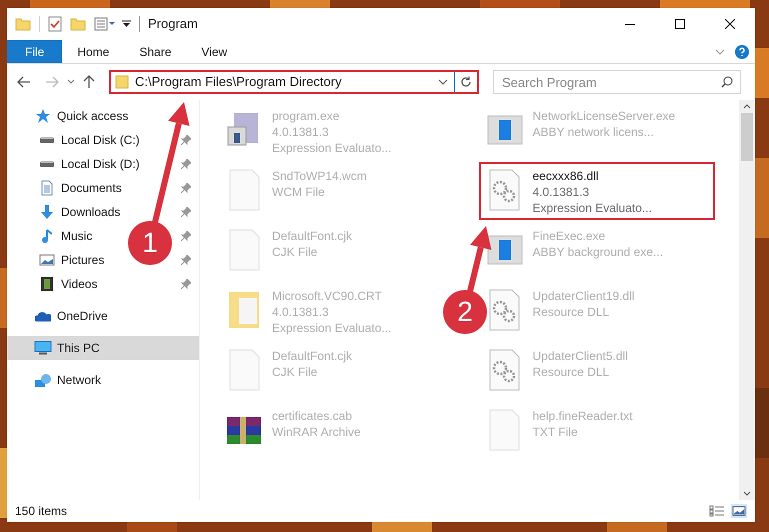 The width and height of the screenshot is (769, 532). Describe the element at coordinates (214, 51) in the screenshot. I see `ribbon-tab: View` at that location.